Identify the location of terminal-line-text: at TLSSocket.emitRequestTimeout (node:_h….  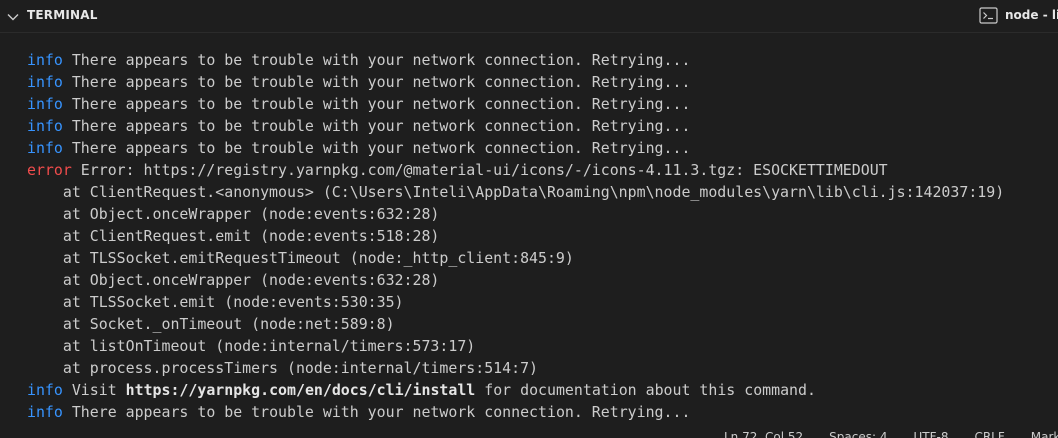
(300, 258).